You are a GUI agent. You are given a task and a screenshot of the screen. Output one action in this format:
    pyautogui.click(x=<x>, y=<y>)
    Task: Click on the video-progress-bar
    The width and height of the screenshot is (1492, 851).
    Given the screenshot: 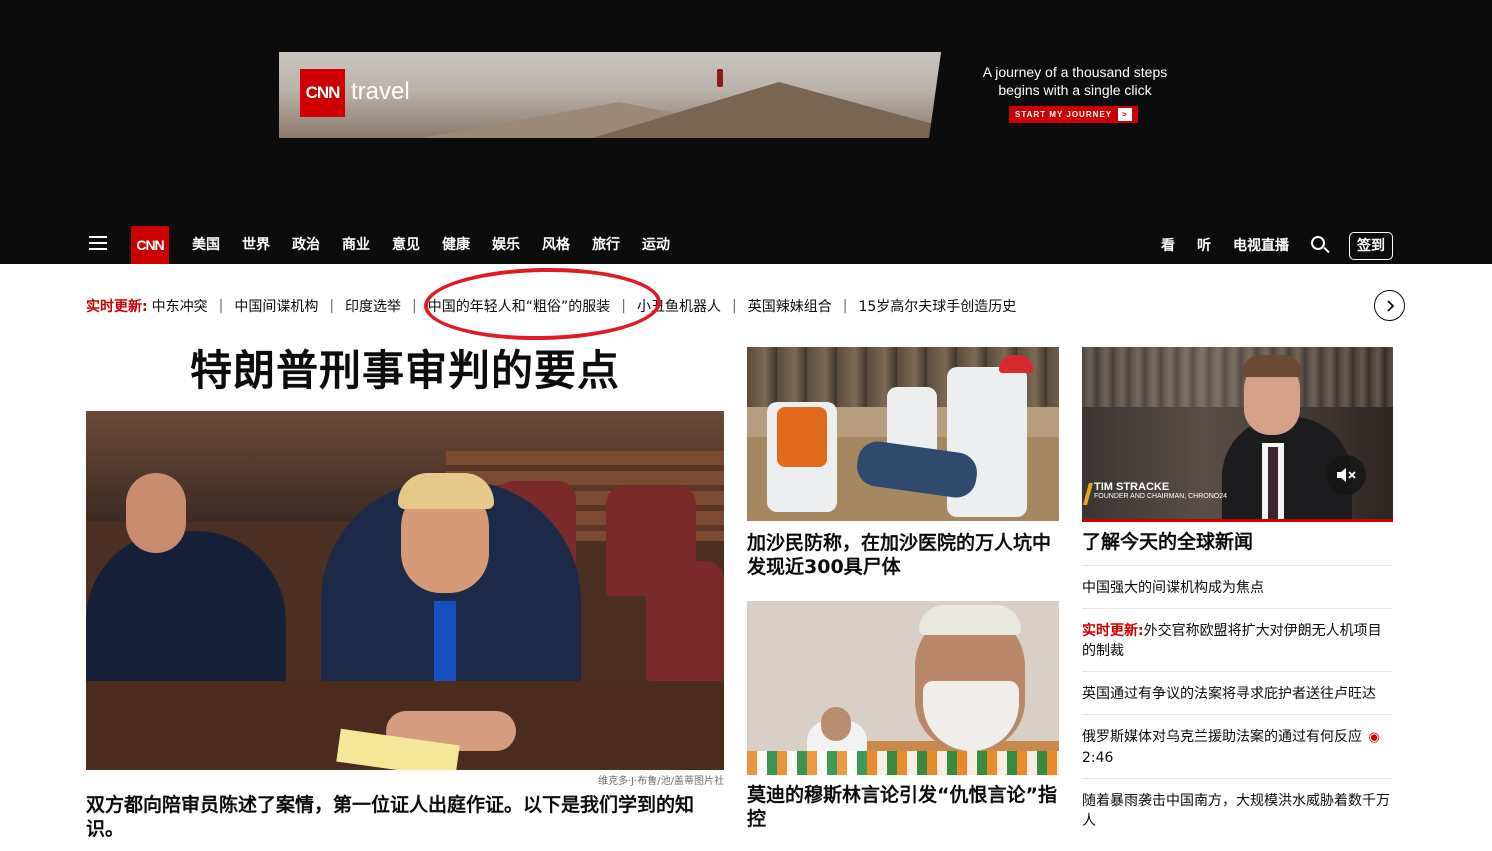 What is the action you would take?
    pyautogui.click(x=1237, y=520)
    